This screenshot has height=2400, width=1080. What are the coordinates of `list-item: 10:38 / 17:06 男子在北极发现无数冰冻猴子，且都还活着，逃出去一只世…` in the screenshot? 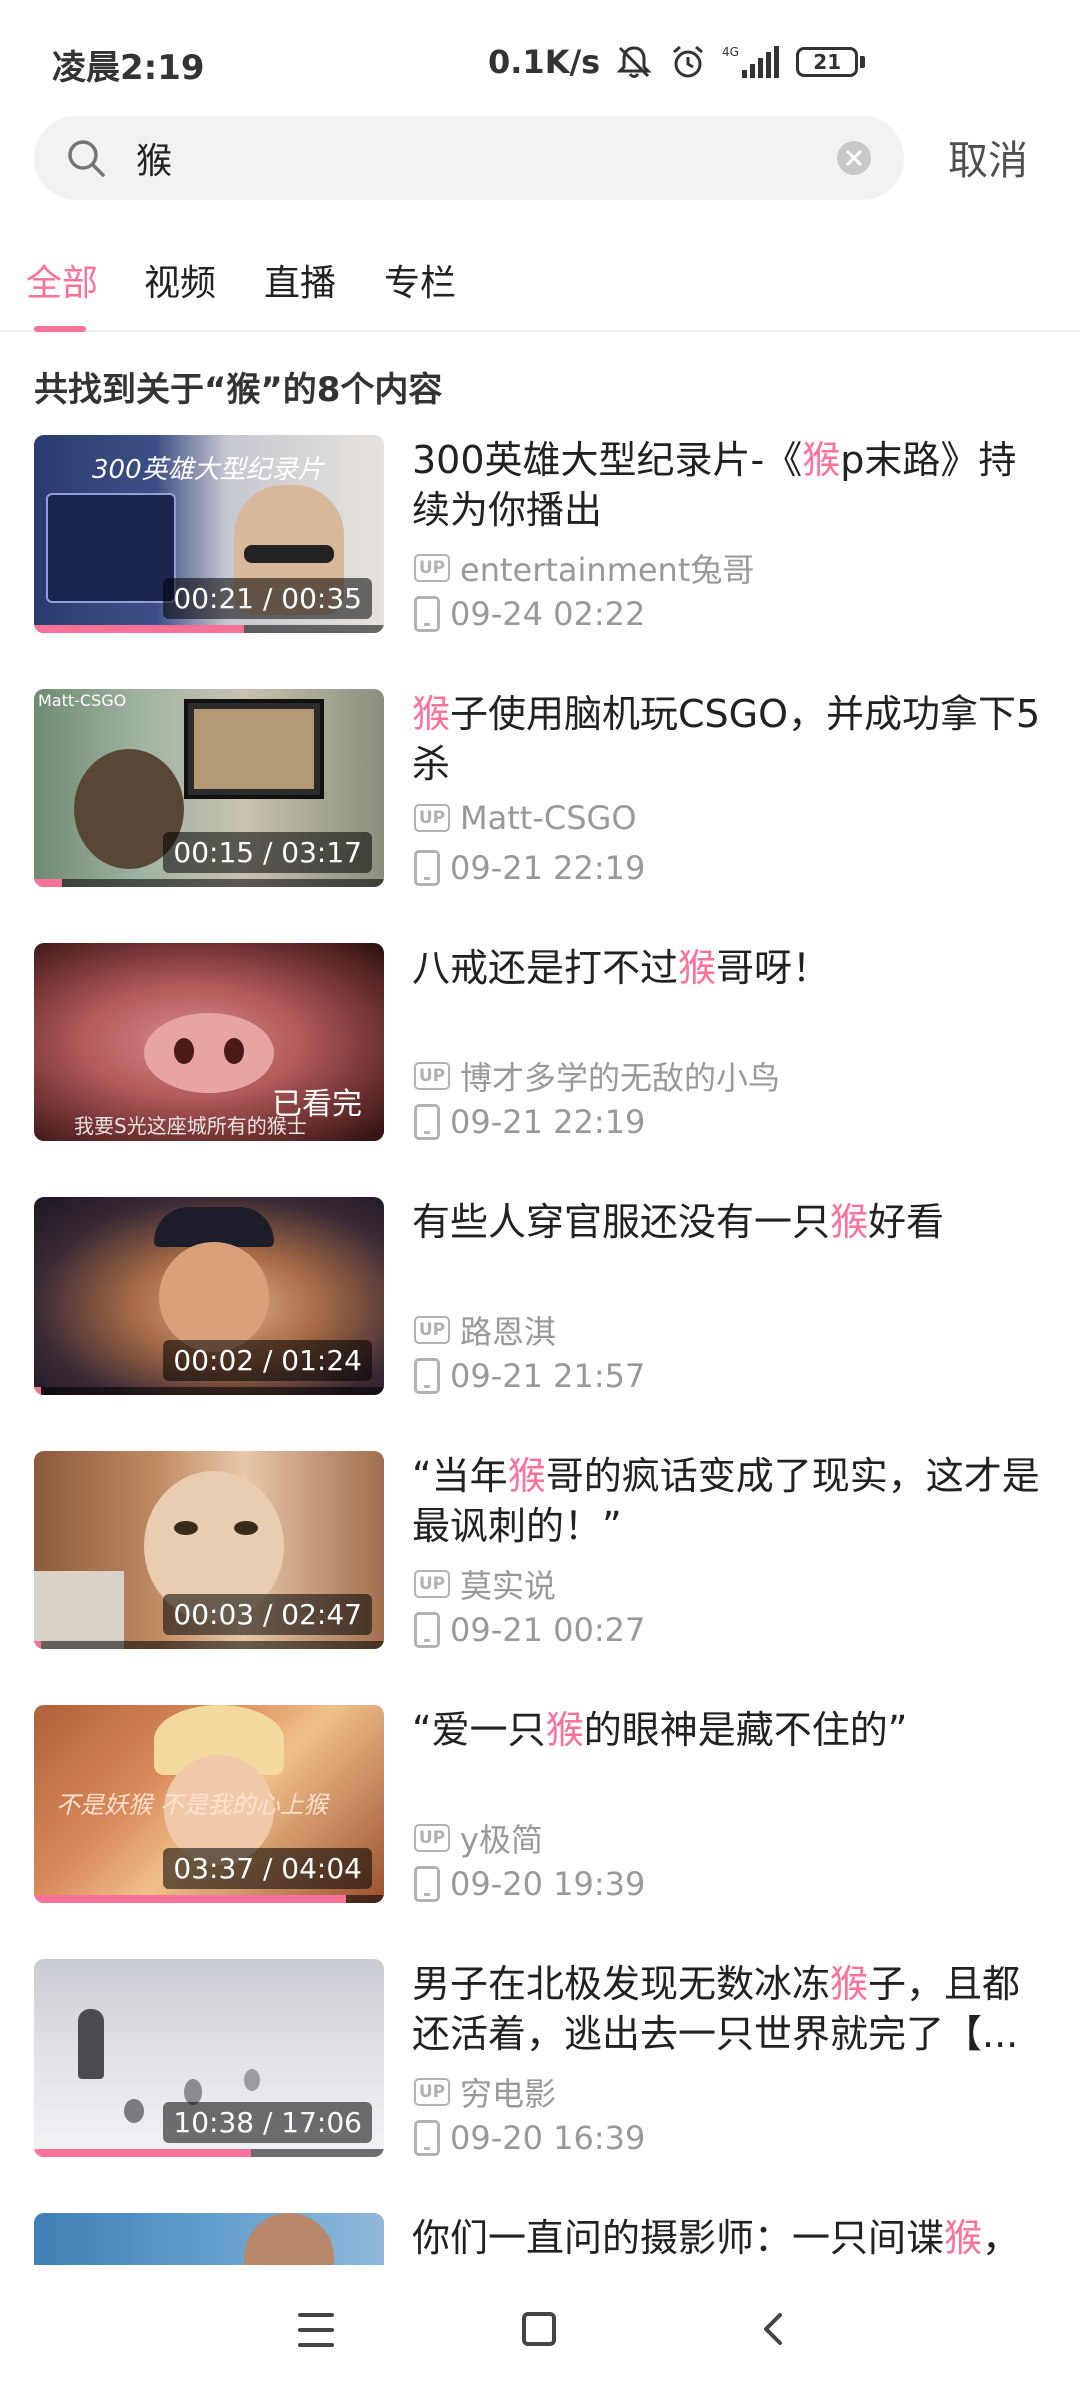 It's located at (540, 2086).